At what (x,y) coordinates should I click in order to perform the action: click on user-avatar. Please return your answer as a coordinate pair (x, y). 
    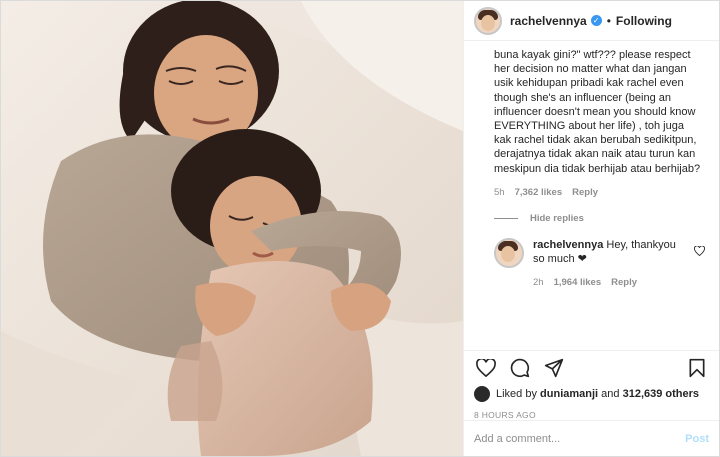
    Looking at the image, I should click on (488, 20).